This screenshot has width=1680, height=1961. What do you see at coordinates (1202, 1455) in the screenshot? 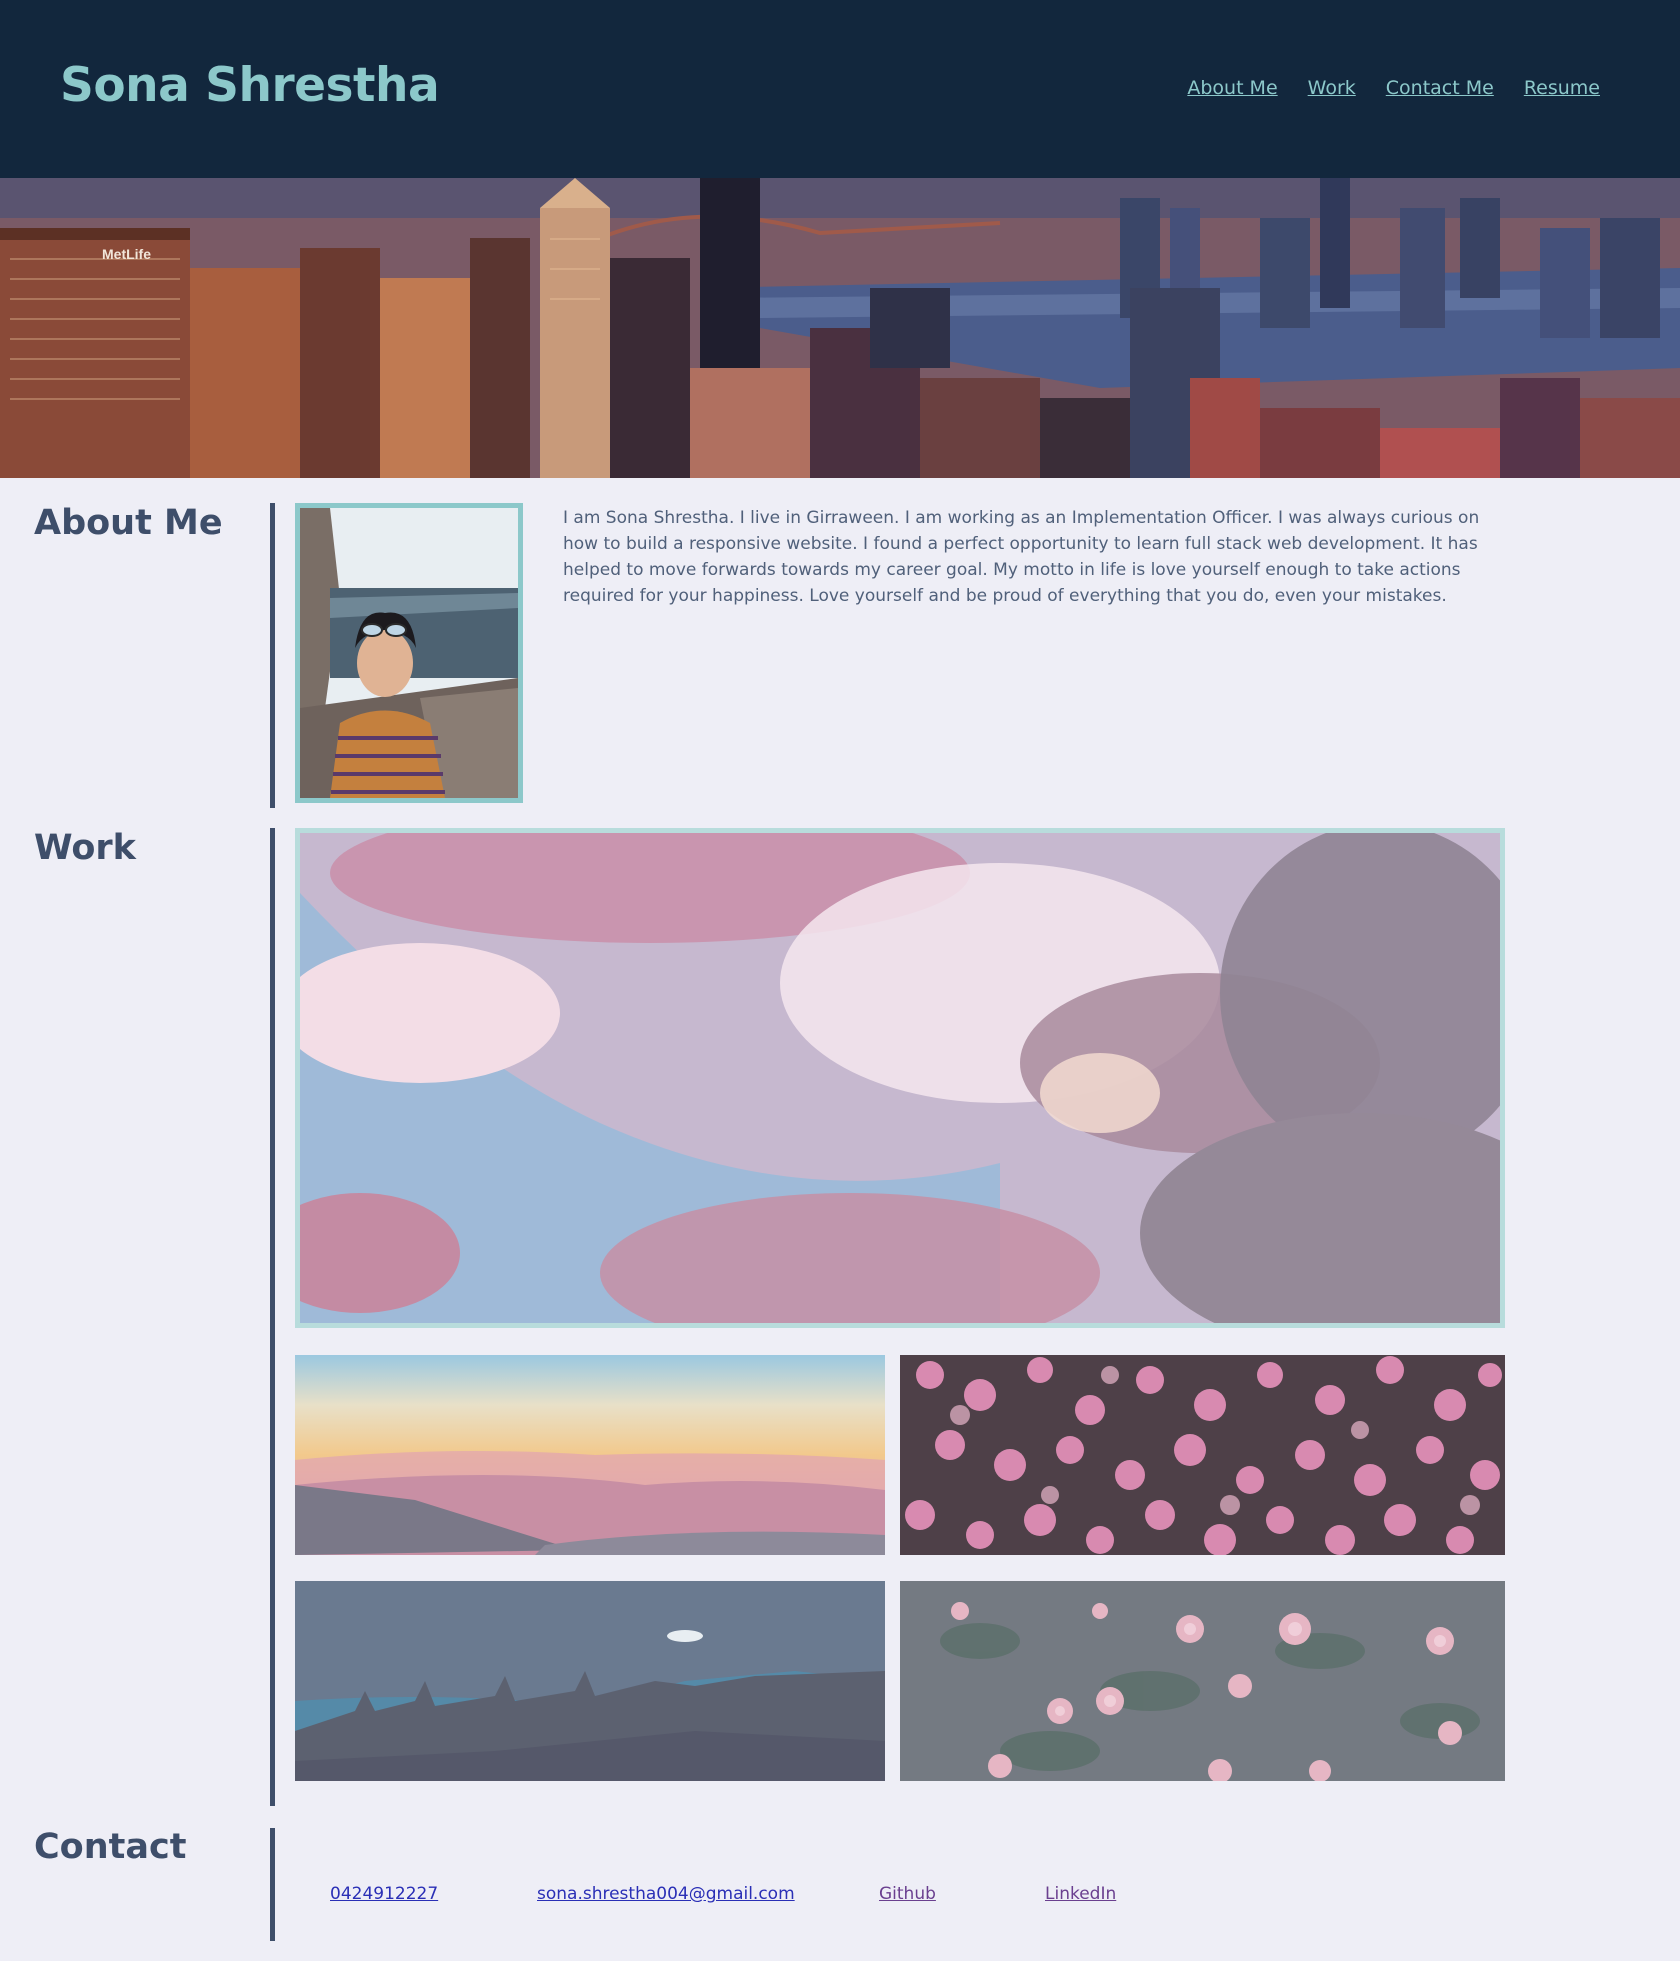
I see `work-item-pink-flowers` at bounding box center [1202, 1455].